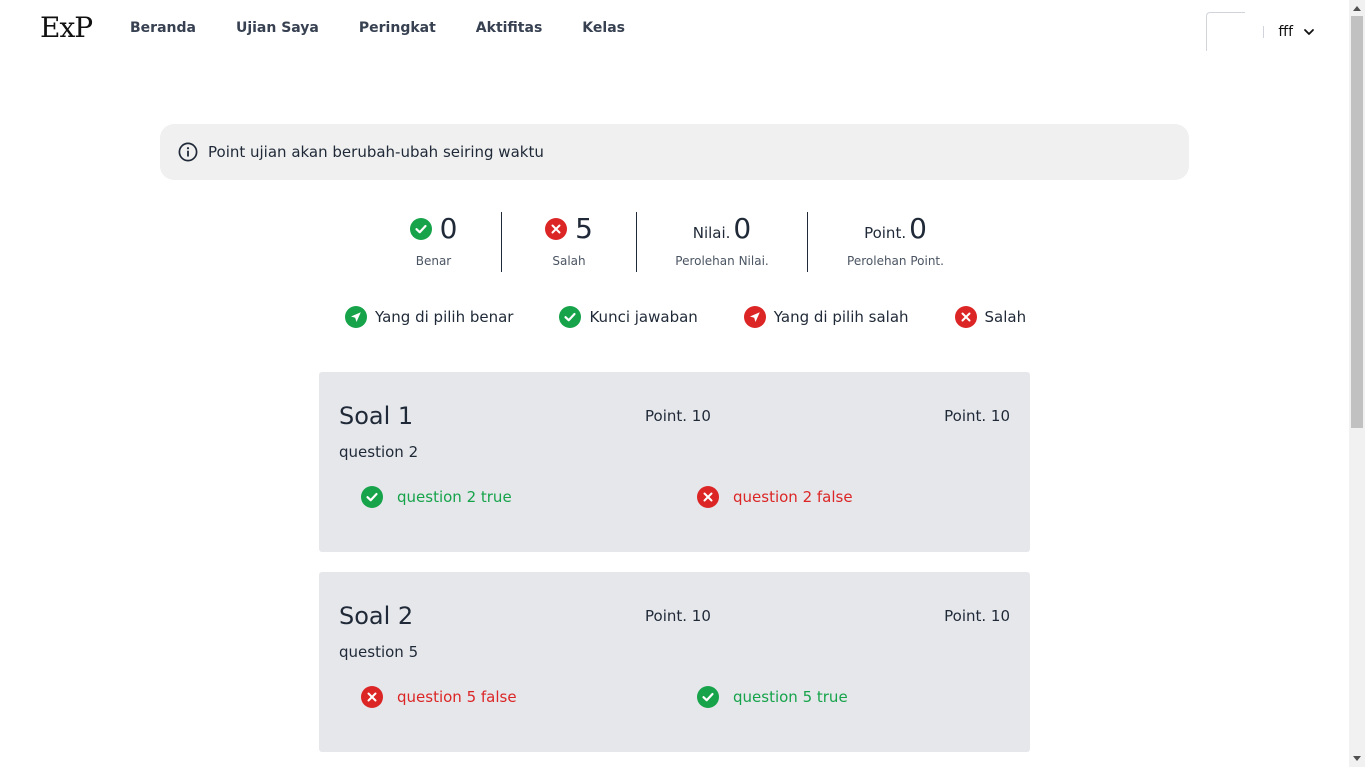 Image resolution: width=1365 pixels, height=767 pixels. Describe the element at coordinates (376, 616) in the screenshot. I see `question-title: Soal 2` at that location.